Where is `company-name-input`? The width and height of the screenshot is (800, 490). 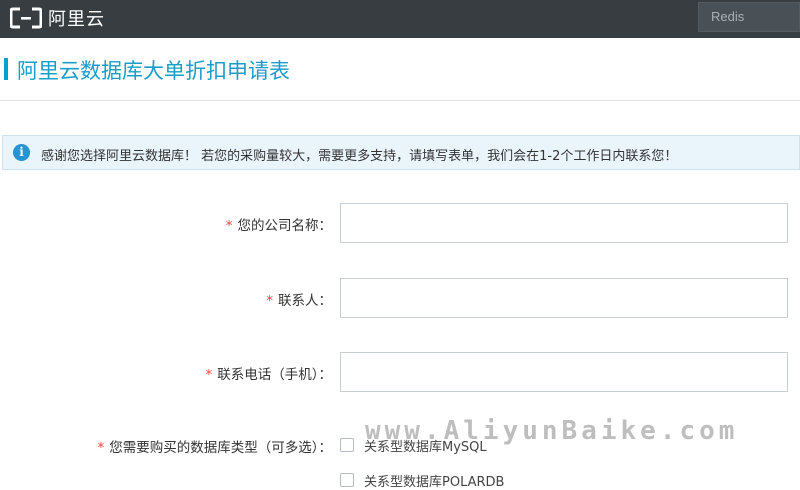
company-name-input is located at coordinates (564, 223).